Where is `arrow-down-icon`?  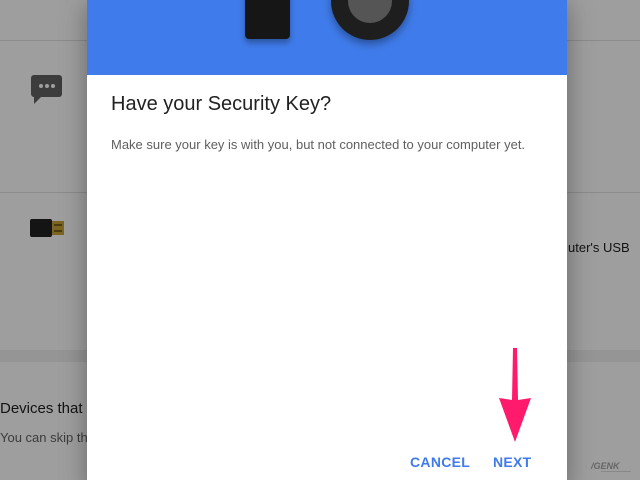
arrow-down-icon is located at coordinates (515, 395).